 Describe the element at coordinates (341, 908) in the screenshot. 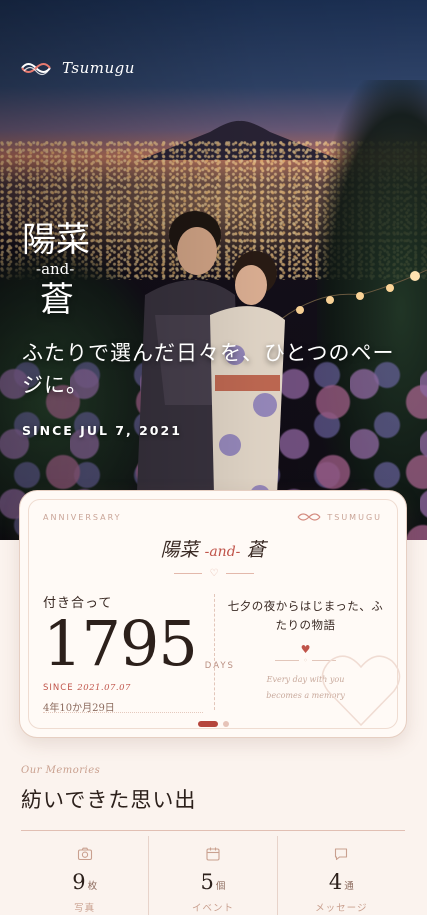

I see `stat-label: メッセージ` at that location.